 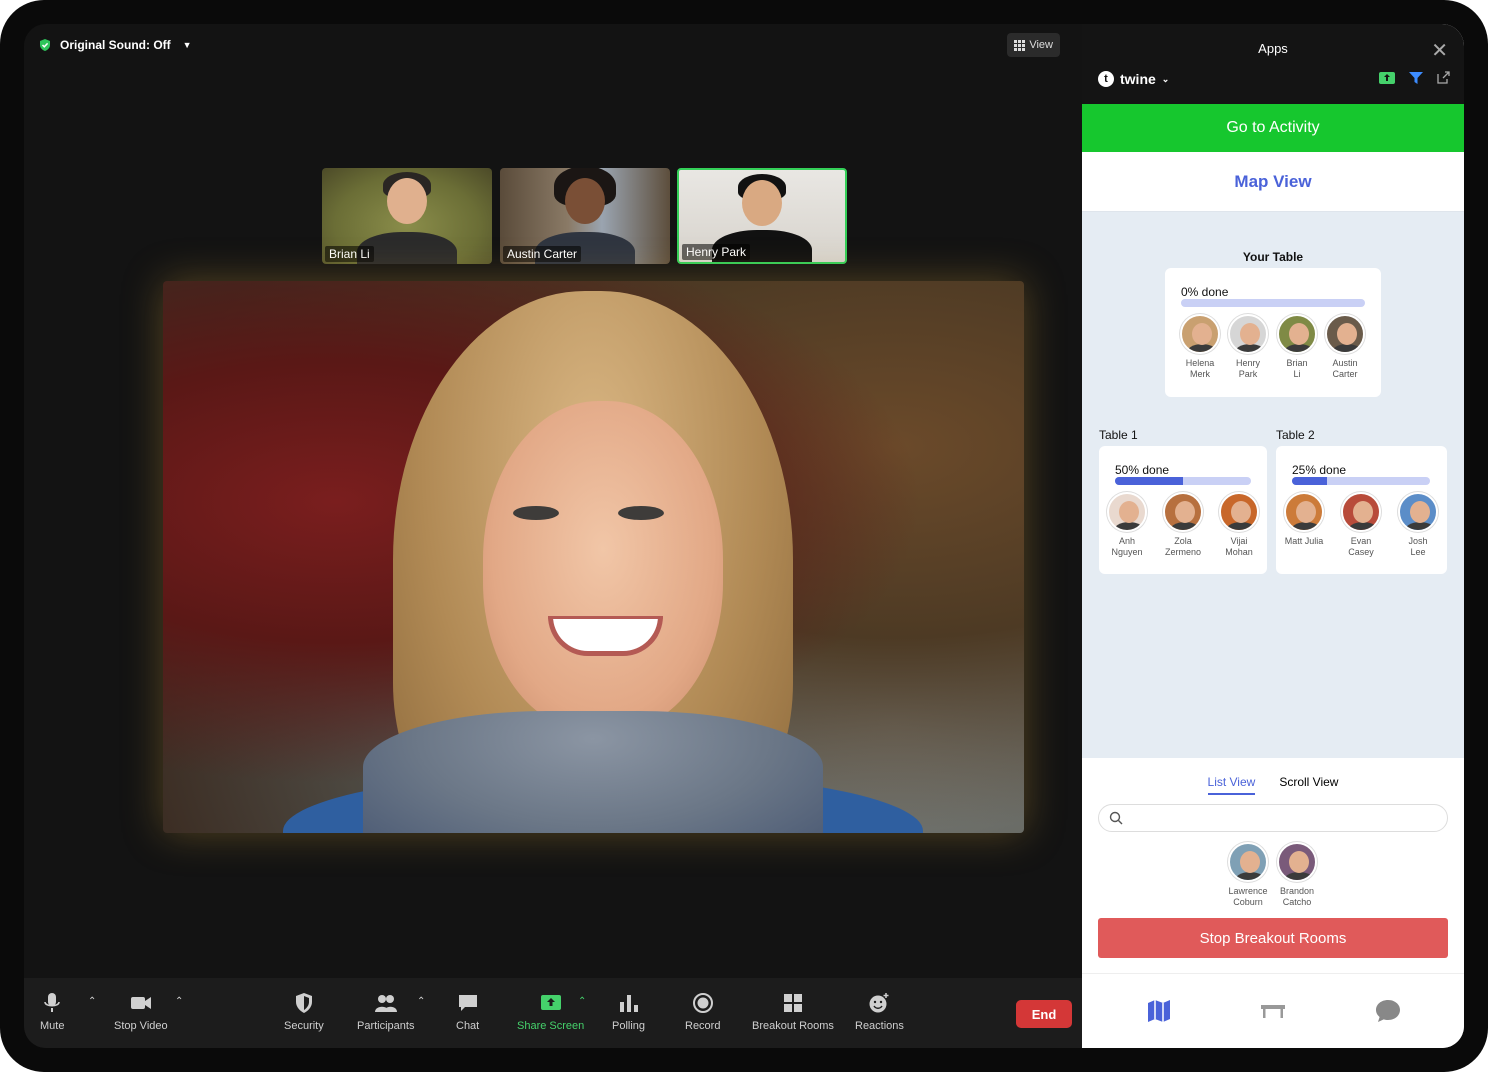 I want to click on participant-tile-henry: Henry Park, so click(x=762, y=216).